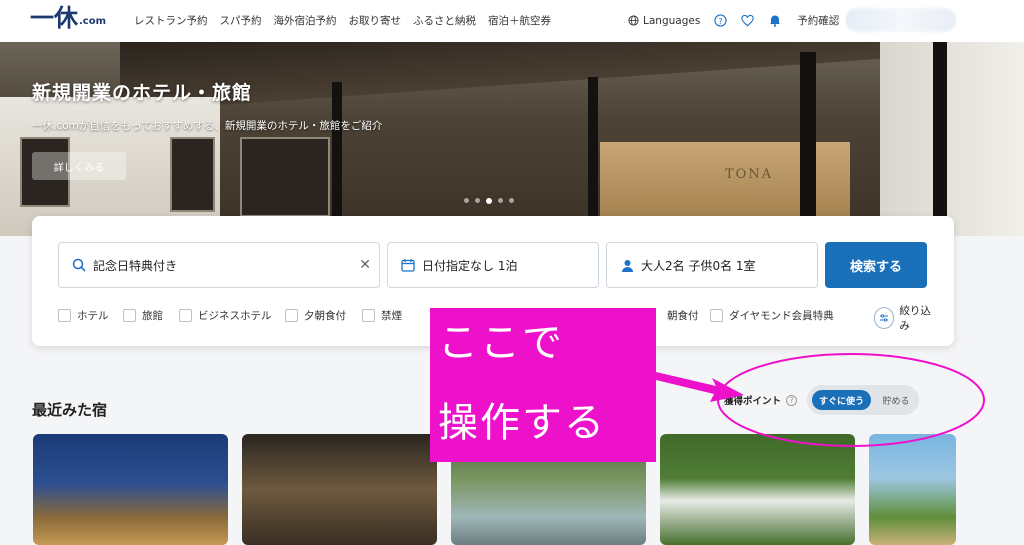 This screenshot has width=1024, height=545. I want to click on nav-overseas: 海外宿泊予約, so click(305, 20).